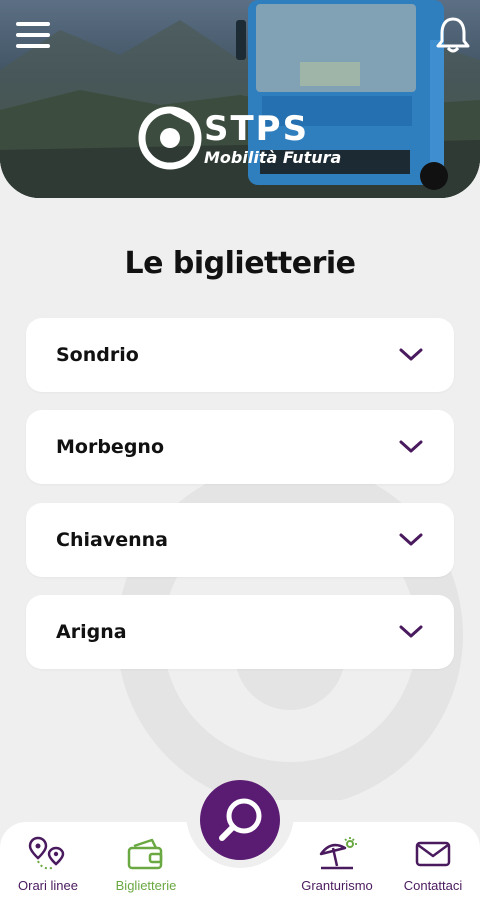 Image resolution: width=480 pixels, height=900 pixels. I want to click on search-button, so click(240, 820).